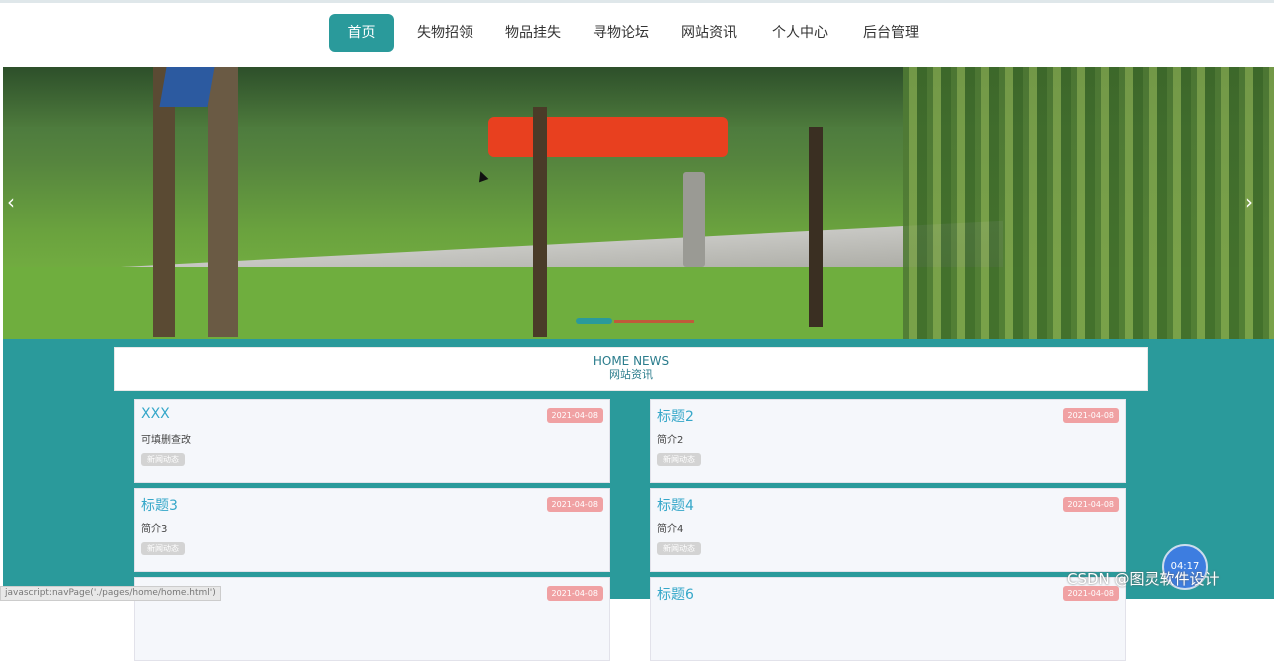 This screenshot has height=661, width=1274. Describe the element at coordinates (888, 619) in the screenshot. I see `news-card: 标题6 2021-04-08` at that location.